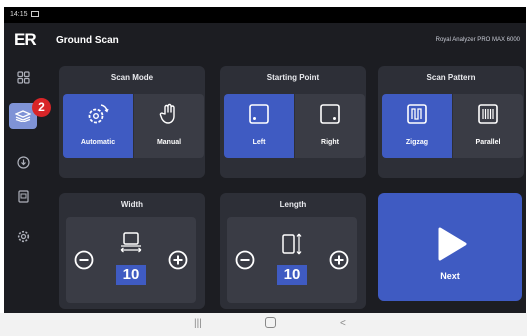 Image resolution: width=527 pixels, height=336 pixels. Describe the element at coordinates (292, 260) in the screenshot. I see `length-stepper: 10` at that location.